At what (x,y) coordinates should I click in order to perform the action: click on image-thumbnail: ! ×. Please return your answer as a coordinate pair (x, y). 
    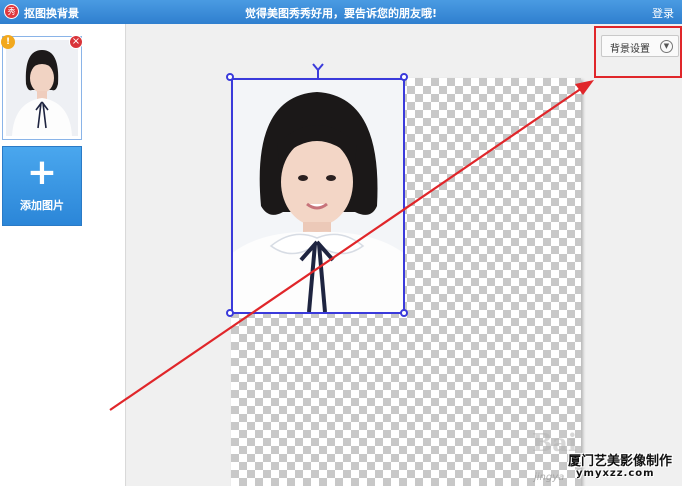
    Looking at the image, I should click on (42, 87).